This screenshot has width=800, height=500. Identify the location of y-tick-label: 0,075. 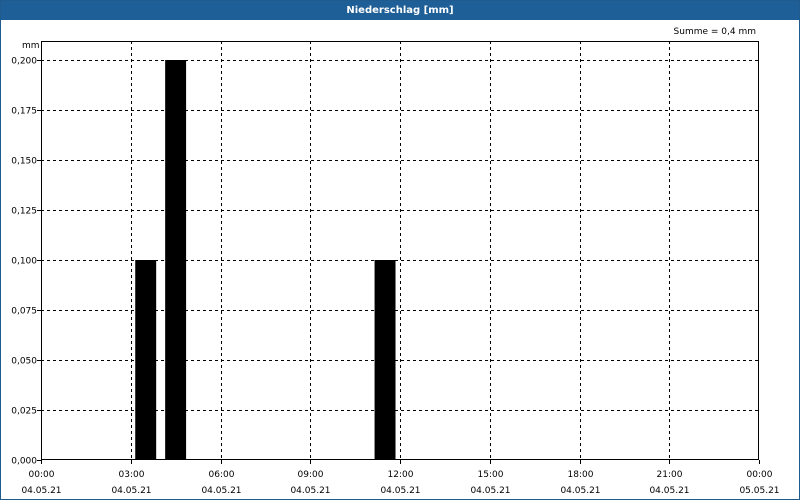
(24, 312).